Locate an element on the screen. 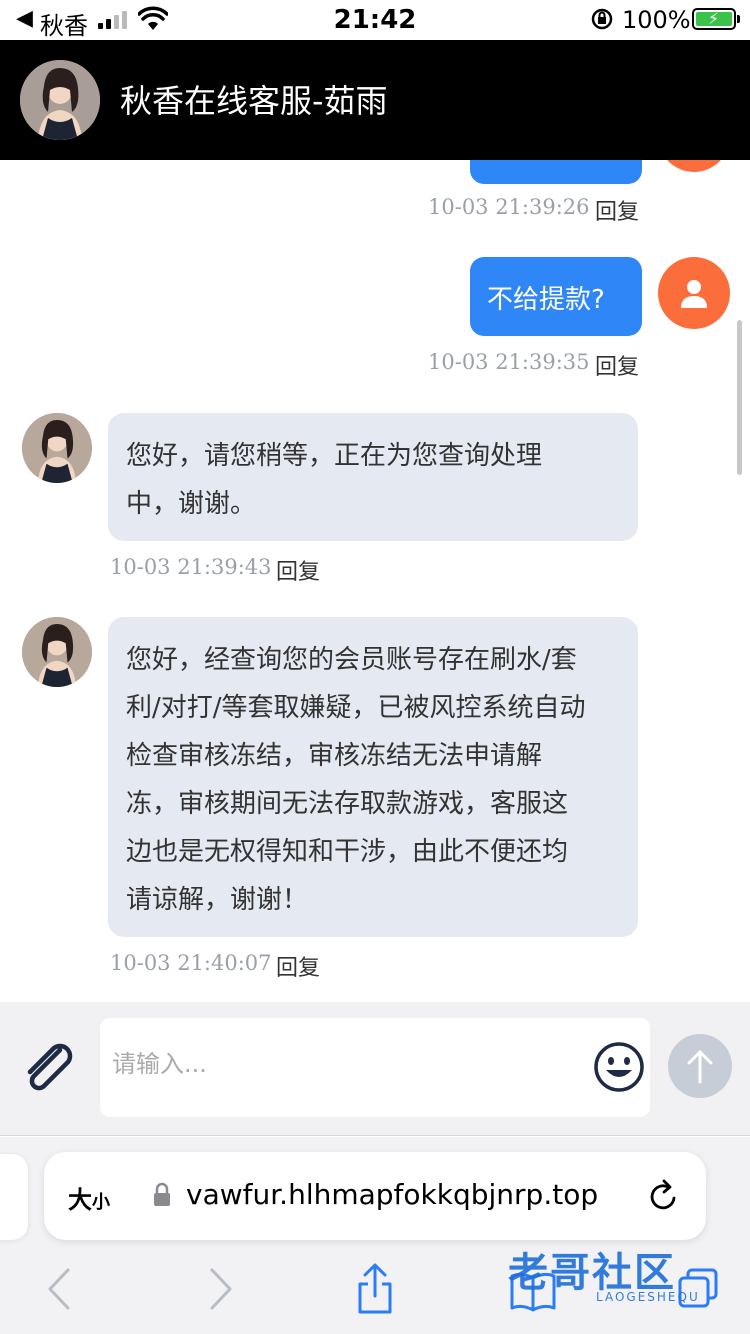 The height and width of the screenshot is (1334, 750). battery-cap is located at coordinates (738, 19).